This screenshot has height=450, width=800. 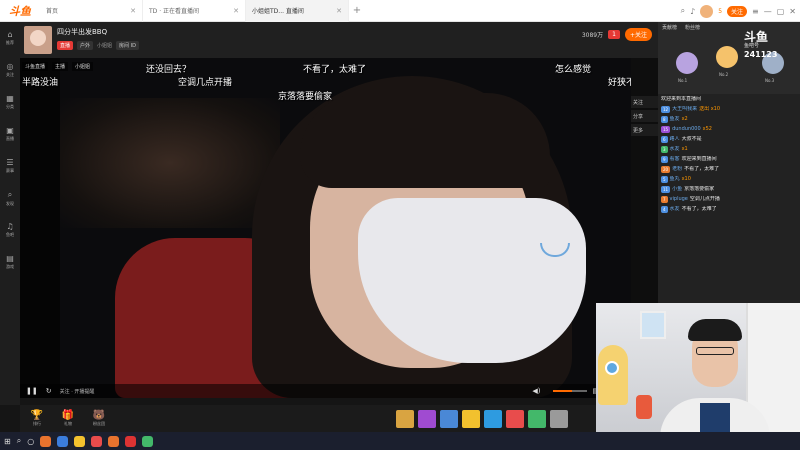 I want to click on bell-icon: ♪, so click(x=692, y=11).